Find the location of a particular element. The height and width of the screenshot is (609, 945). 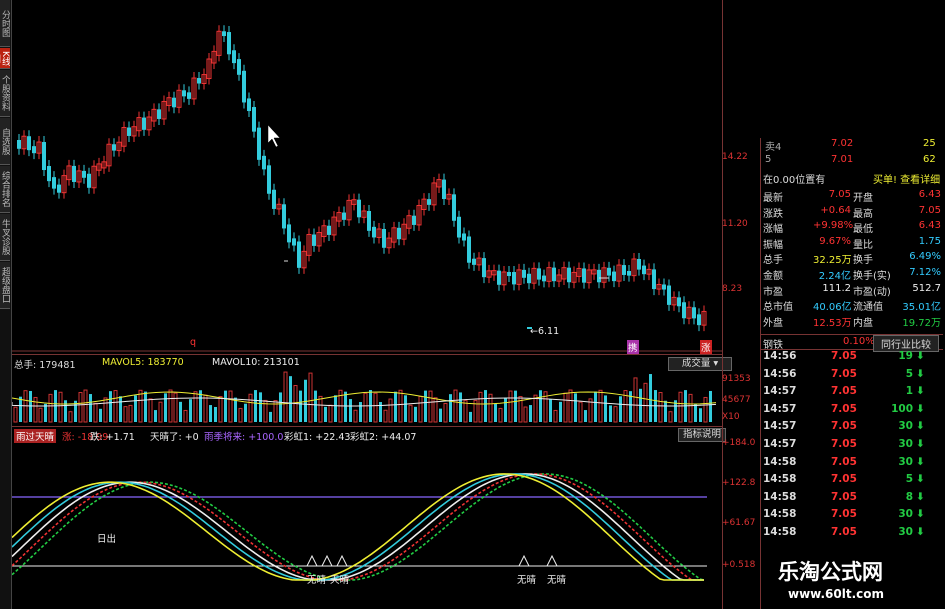

sidebar-tab: 牛叉诊股 is located at coordinates (5, 237).